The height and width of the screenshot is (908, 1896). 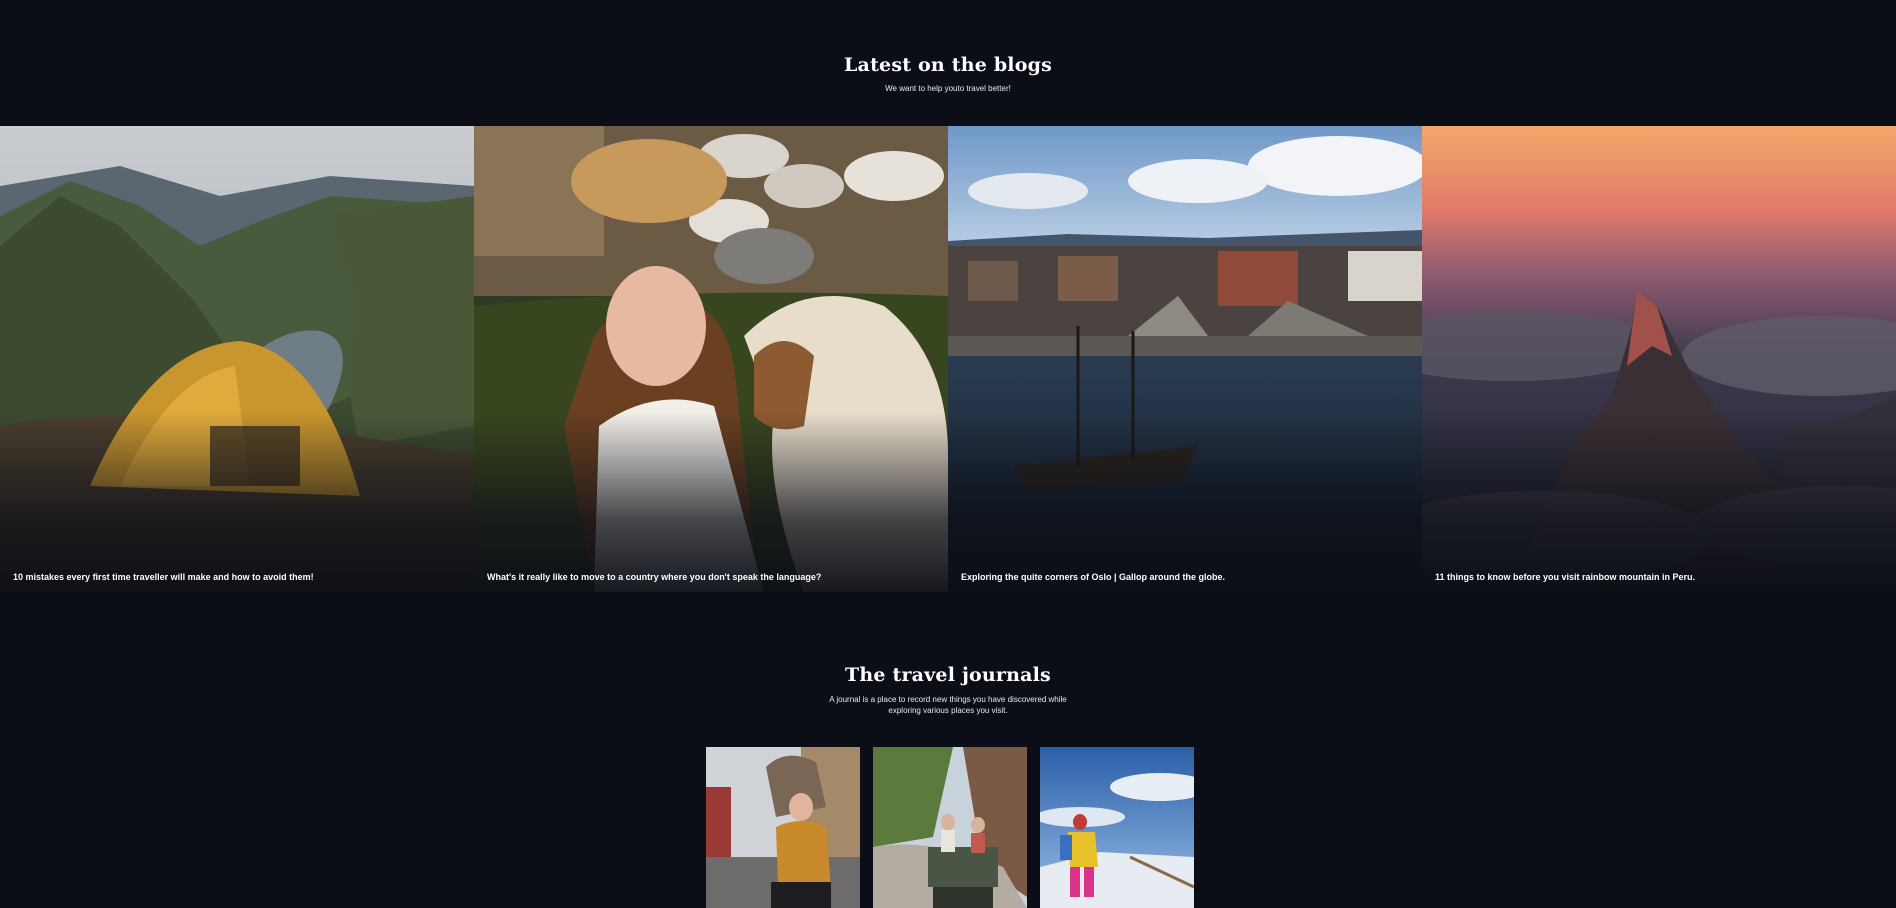 I want to click on traveller-city-image, so click(x=783, y=827).